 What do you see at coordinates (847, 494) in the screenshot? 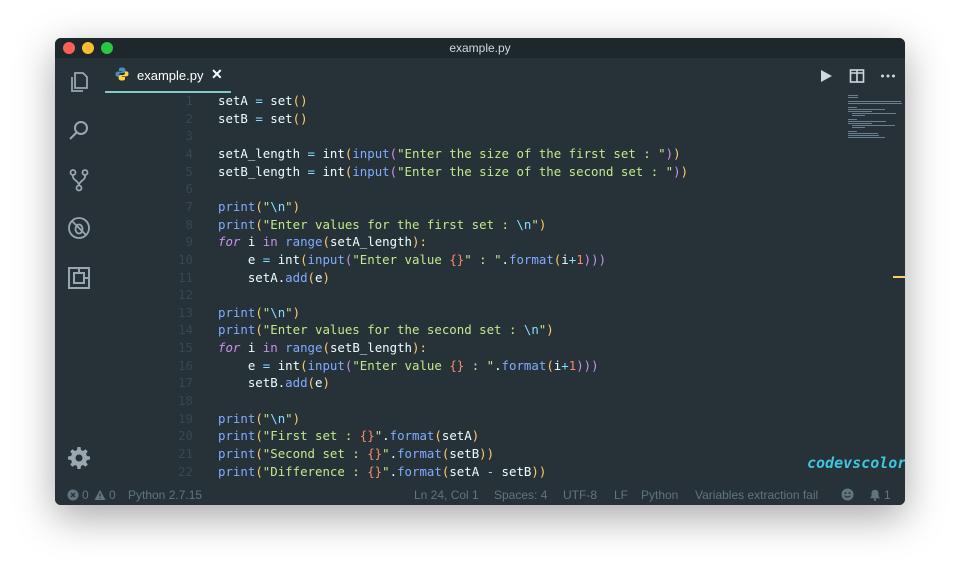
I see `feedback-smiley-icon` at bounding box center [847, 494].